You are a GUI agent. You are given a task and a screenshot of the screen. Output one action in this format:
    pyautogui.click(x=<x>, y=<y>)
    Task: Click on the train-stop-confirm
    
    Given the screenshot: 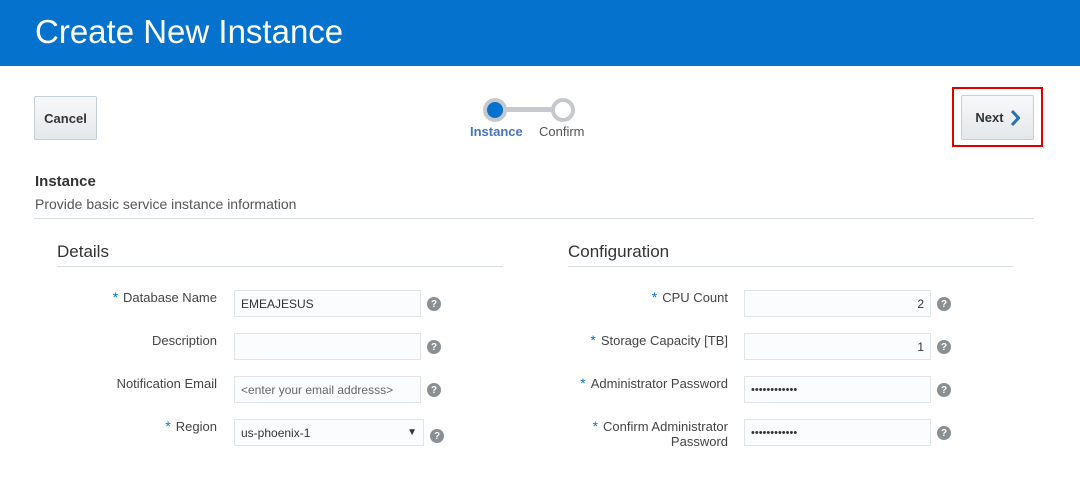 What is the action you would take?
    pyautogui.click(x=563, y=110)
    